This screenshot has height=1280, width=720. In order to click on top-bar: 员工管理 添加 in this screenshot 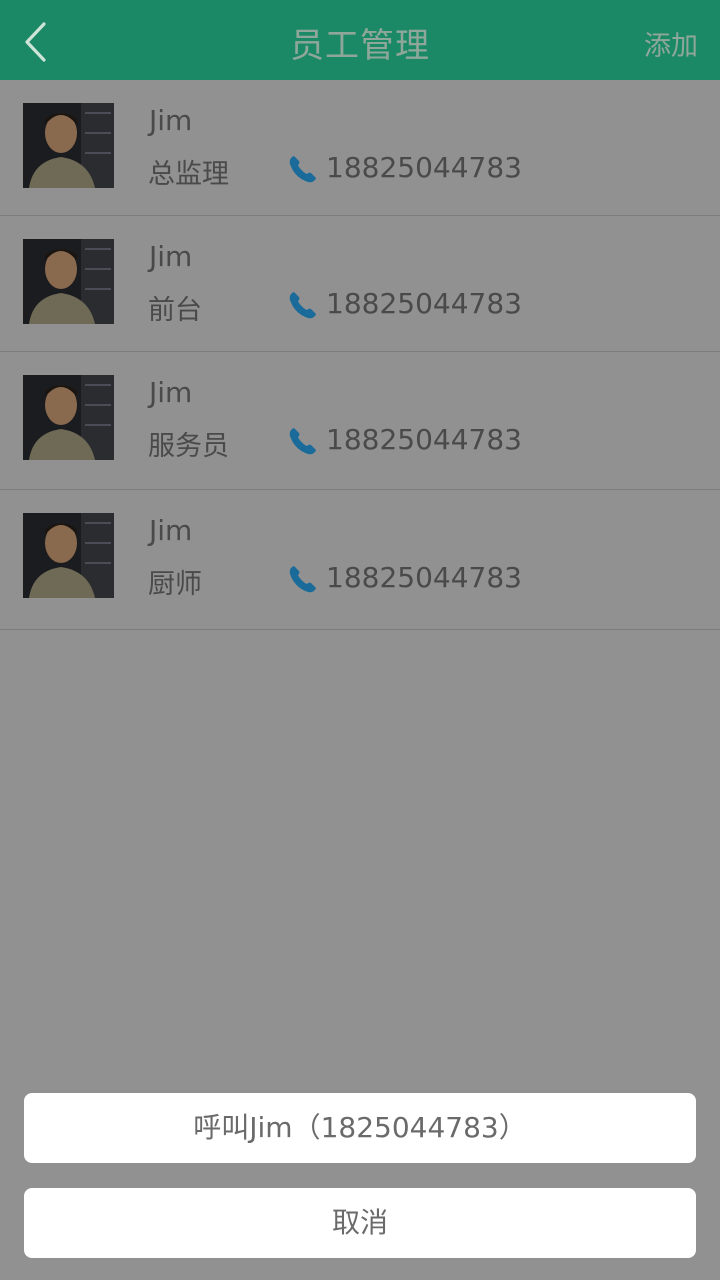, I will do `click(360, 40)`.